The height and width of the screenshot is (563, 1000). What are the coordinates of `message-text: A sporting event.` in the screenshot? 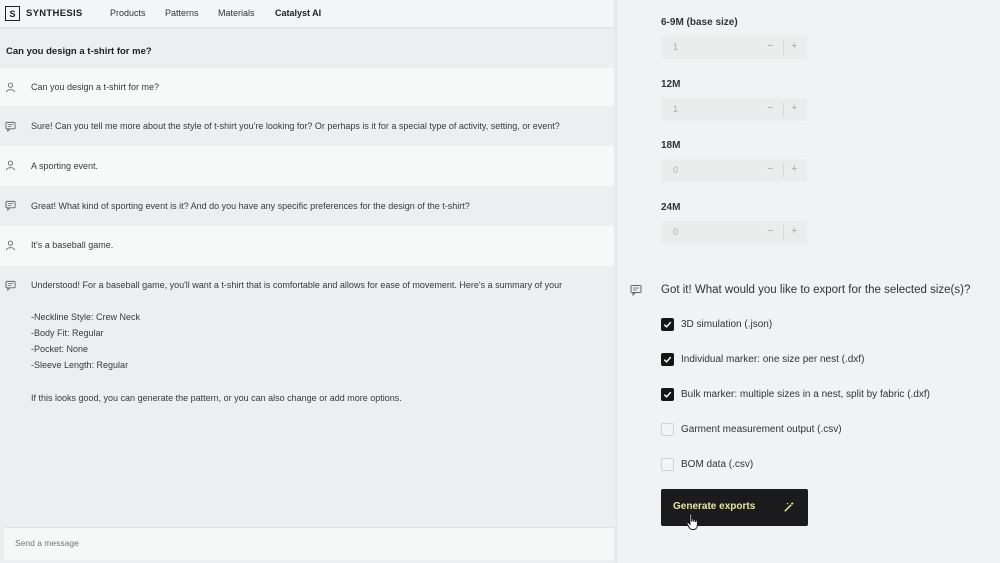 It's located at (65, 166).